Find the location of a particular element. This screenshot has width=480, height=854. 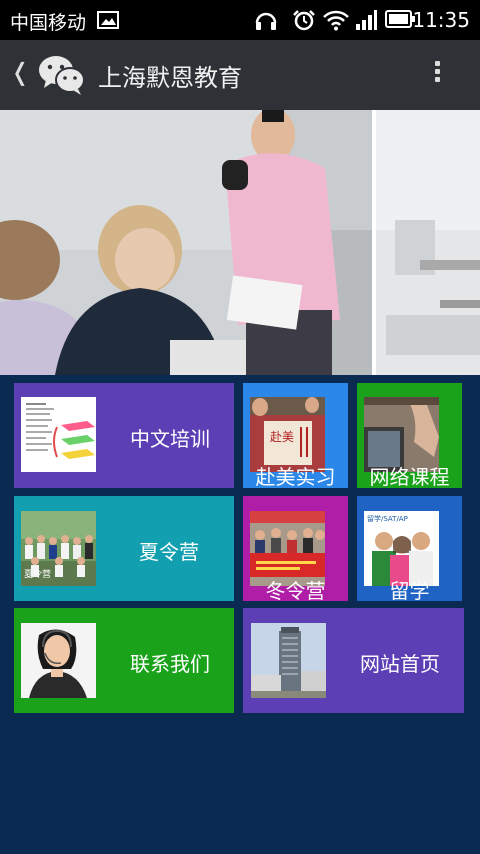

summer-camp-thumbnail: 夏令营 is located at coordinates (58, 548).